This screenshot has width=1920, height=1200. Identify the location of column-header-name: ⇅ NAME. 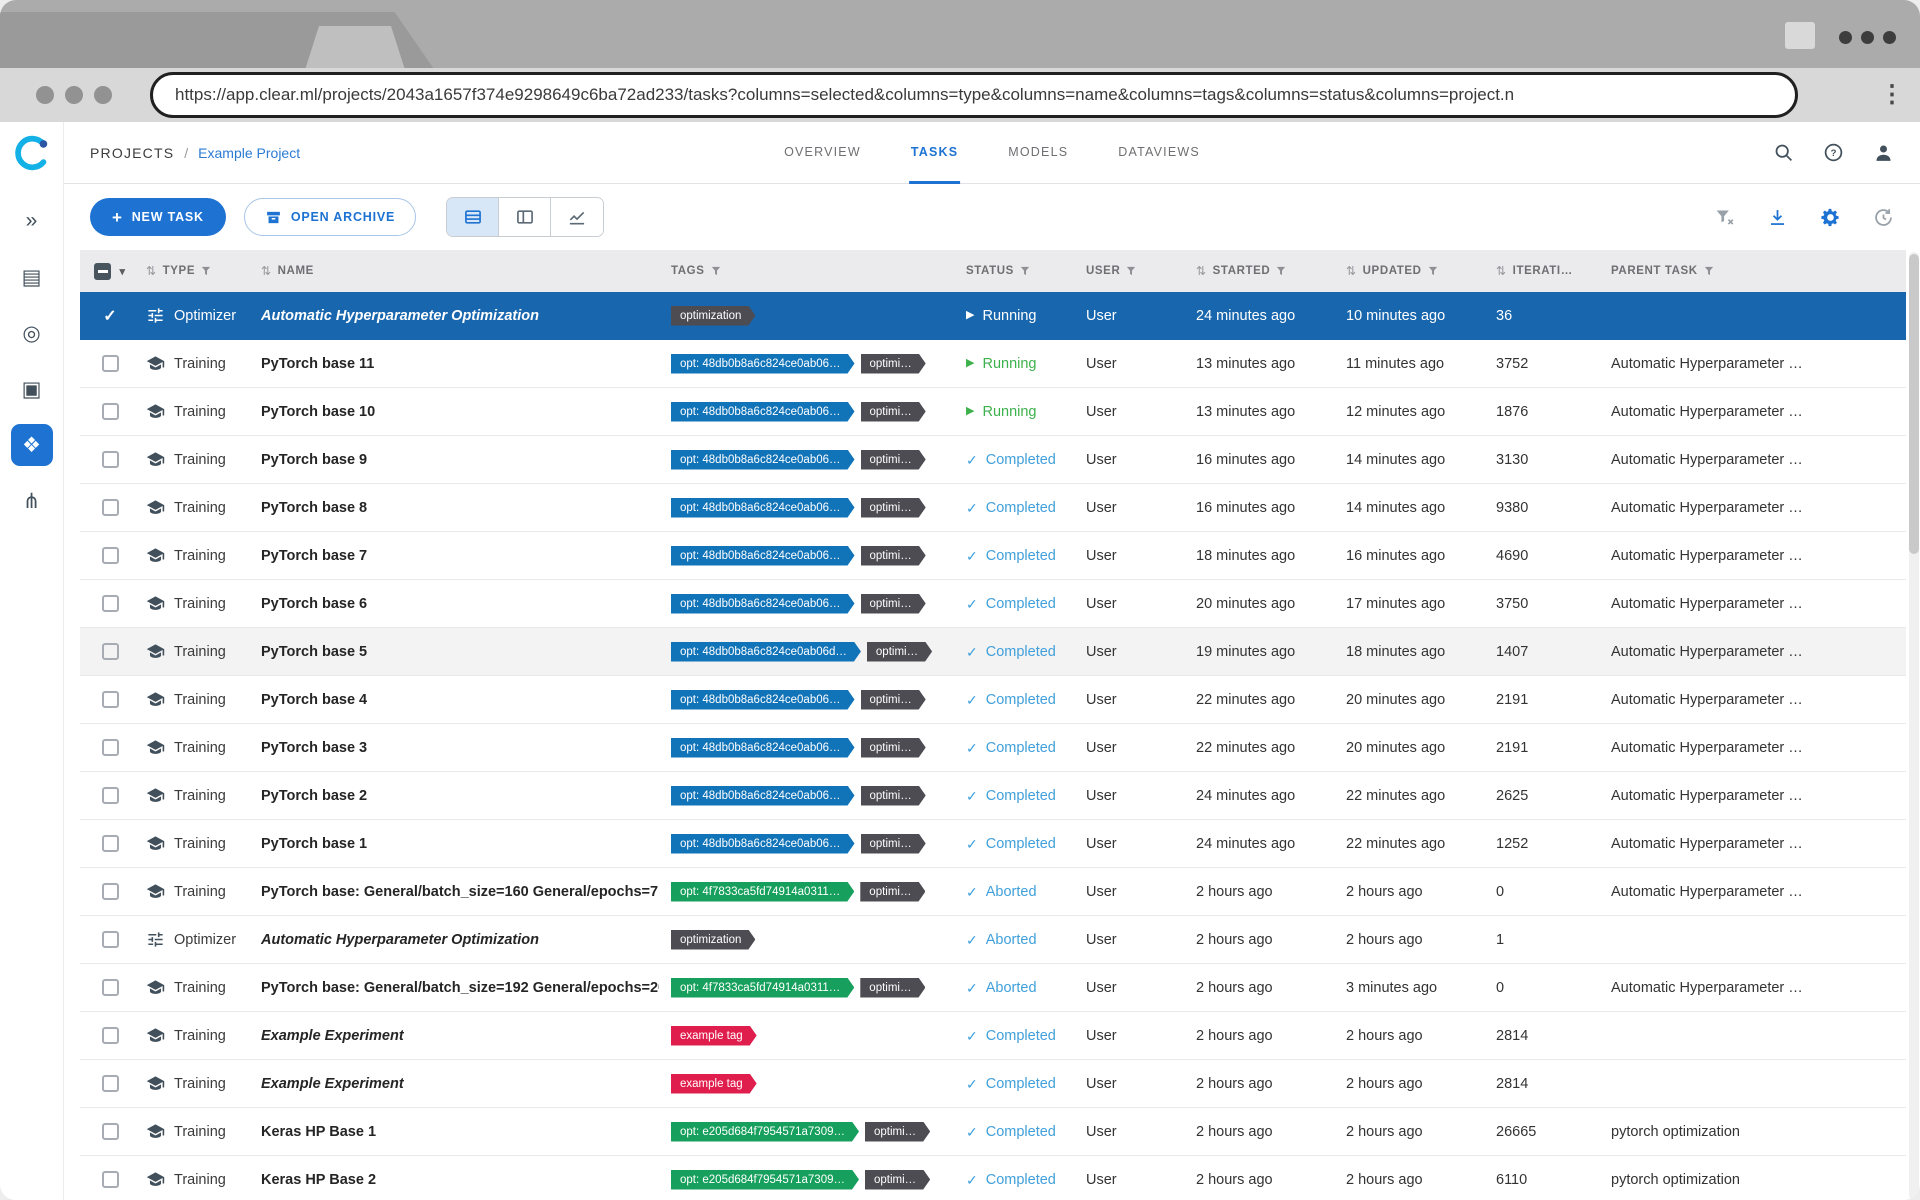
(460, 271).